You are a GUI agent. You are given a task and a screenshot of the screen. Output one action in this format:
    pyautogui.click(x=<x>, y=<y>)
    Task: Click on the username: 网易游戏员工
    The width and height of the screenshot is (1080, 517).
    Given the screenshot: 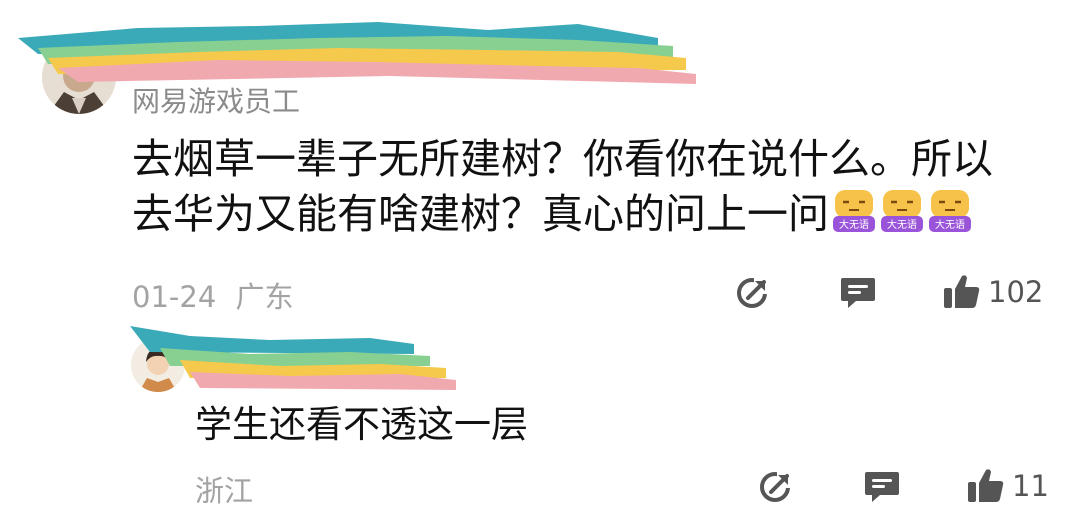 What is the action you would take?
    pyautogui.click(x=216, y=100)
    